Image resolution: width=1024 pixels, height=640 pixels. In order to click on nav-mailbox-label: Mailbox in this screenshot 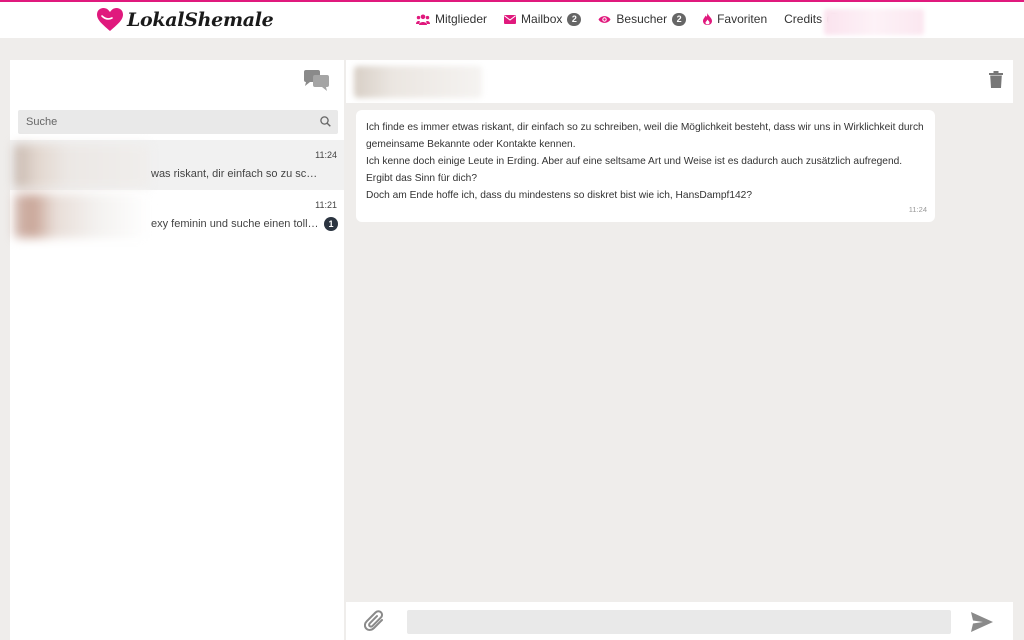, I will do `click(542, 19)`.